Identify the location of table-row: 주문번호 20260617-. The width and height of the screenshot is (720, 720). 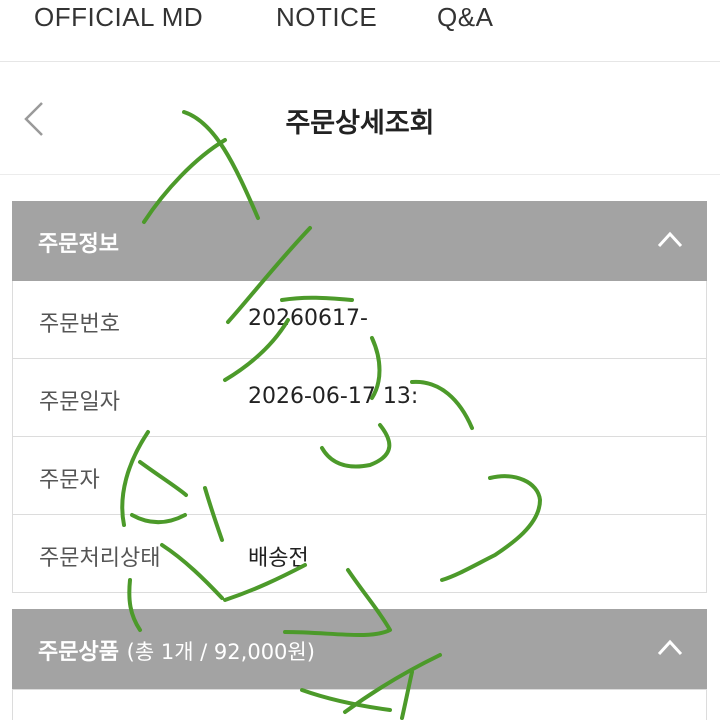
(359, 320).